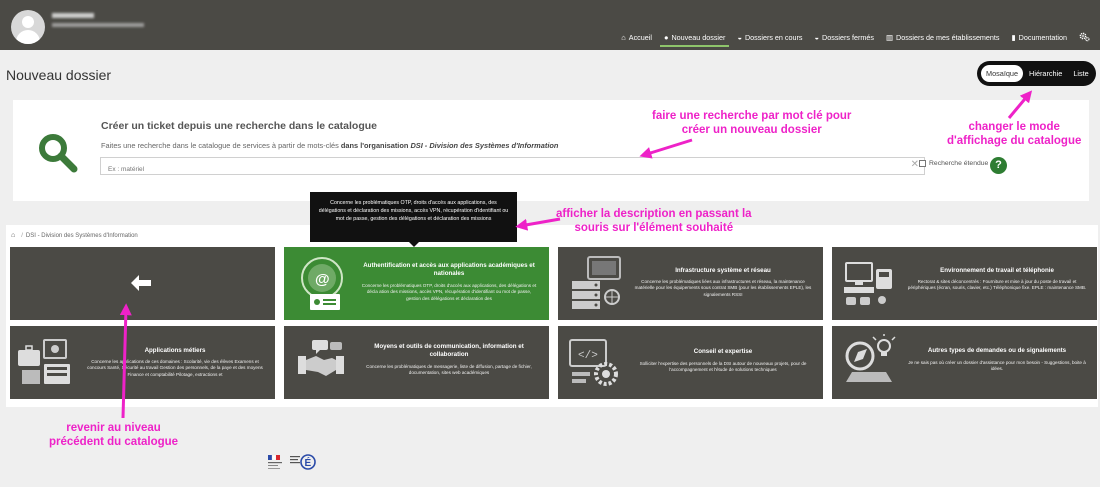 The height and width of the screenshot is (487, 1100). Describe the element at coordinates (44, 361) in the screenshot. I see `business-apps-icon` at that location.